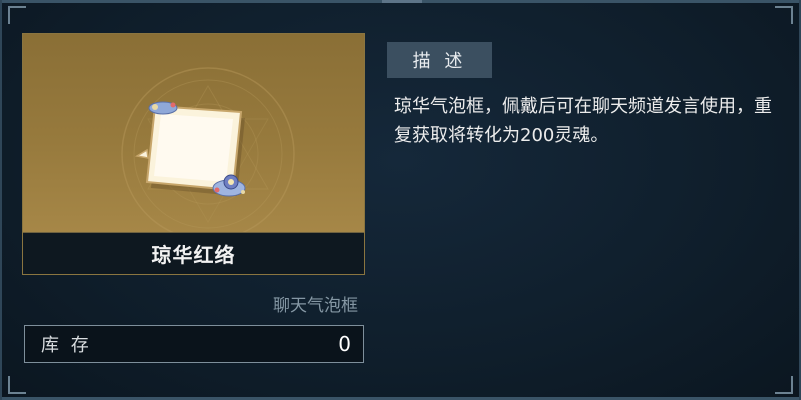 This screenshot has height=400, width=801. Describe the element at coordinates (439, 60) in the screenshot. I see `tab-description: 描 述` at that location.